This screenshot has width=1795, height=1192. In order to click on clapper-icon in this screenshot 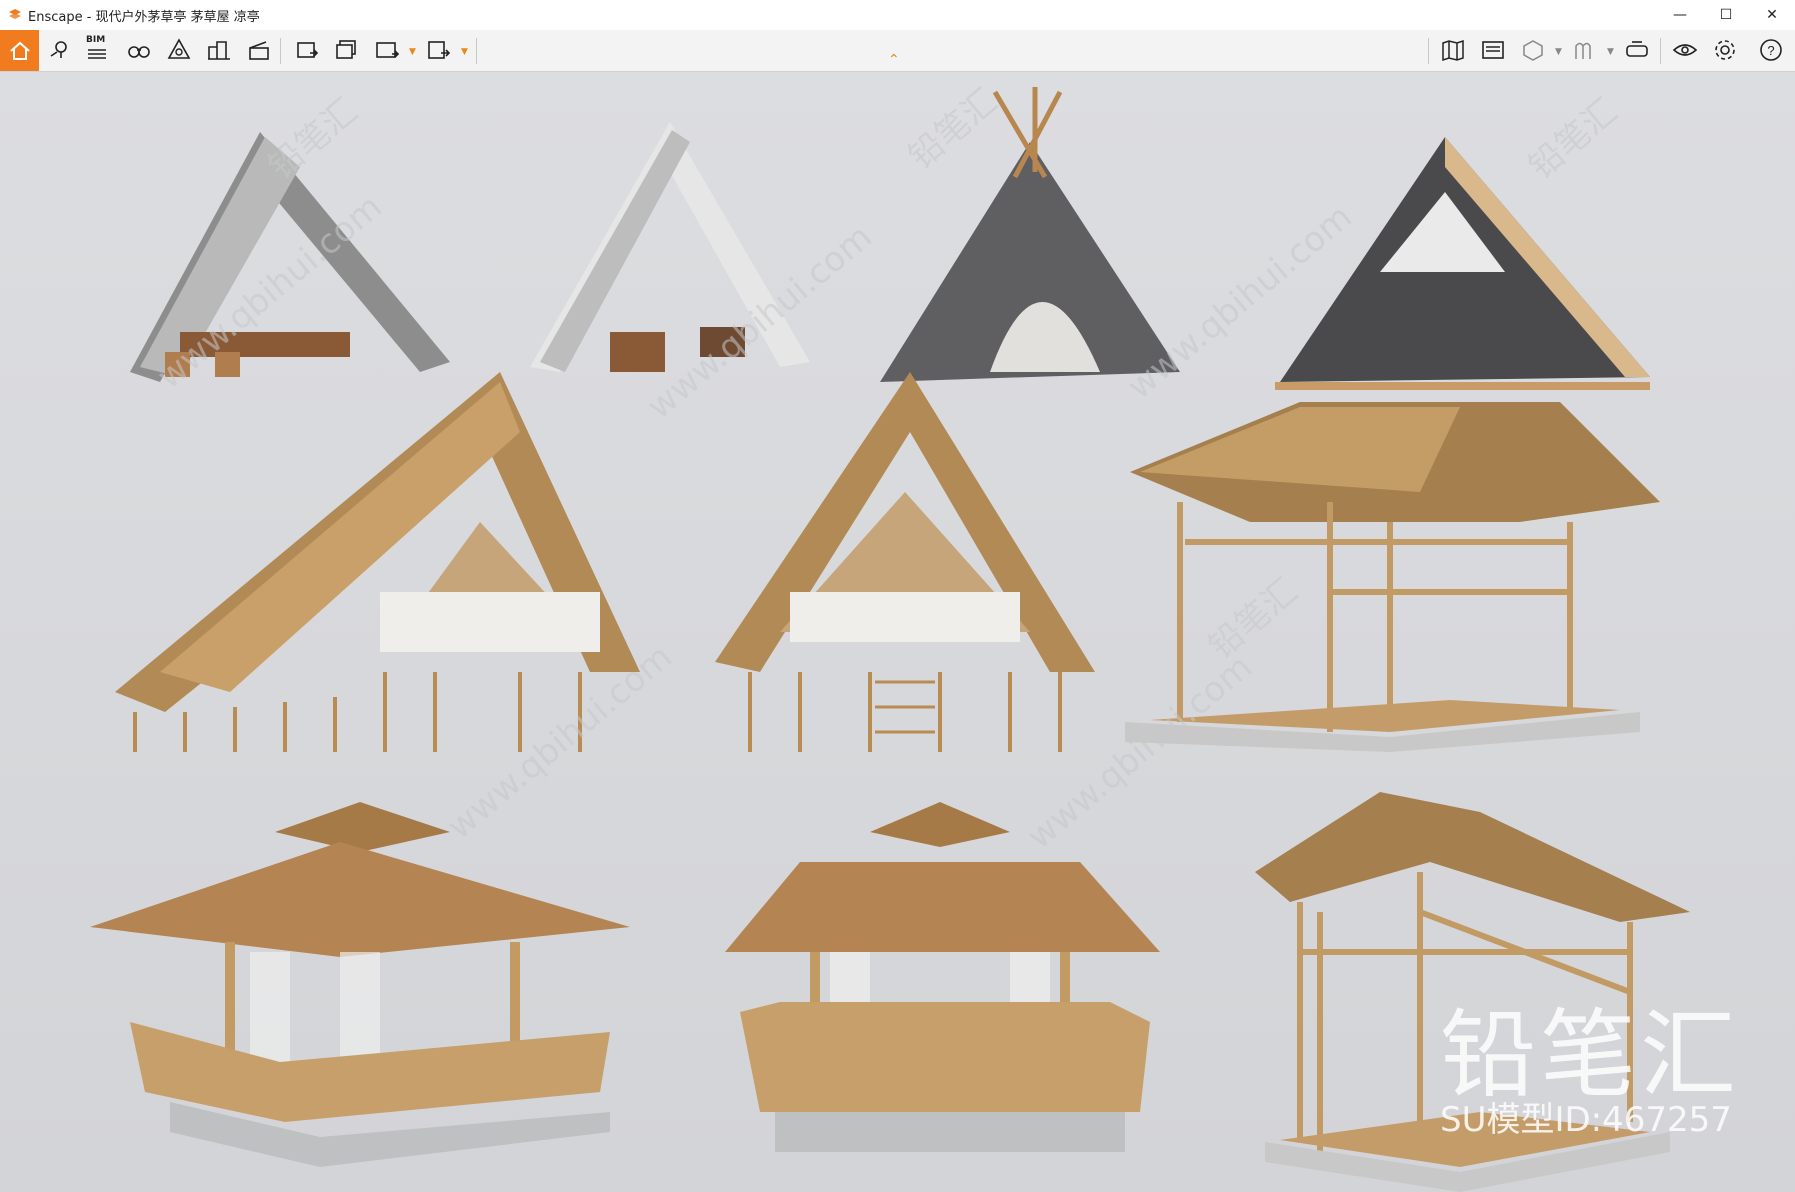, I will do `click(259, 50)`.